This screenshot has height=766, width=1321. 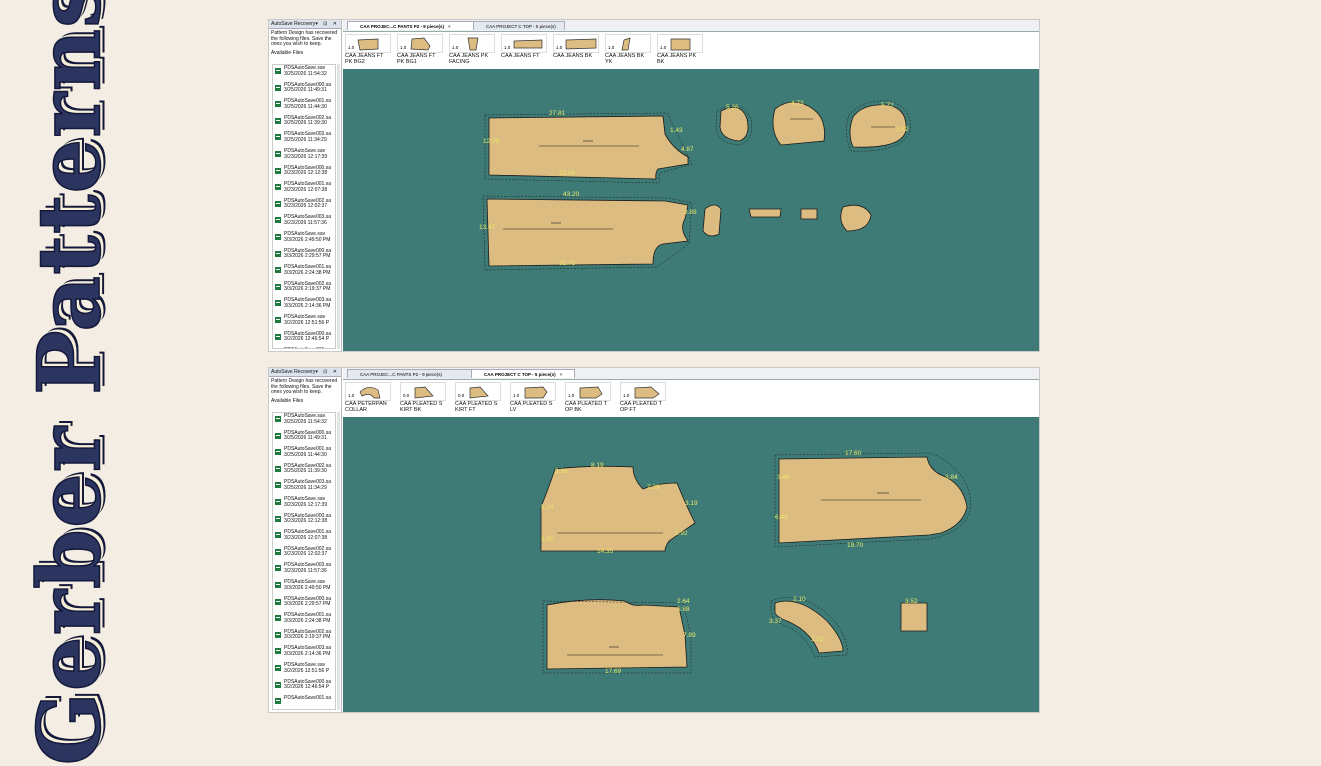 I want to click on tab-pants: CAA PROJEC...C PANTS P2 - 9 piece(s), so click(x=410, y=373).